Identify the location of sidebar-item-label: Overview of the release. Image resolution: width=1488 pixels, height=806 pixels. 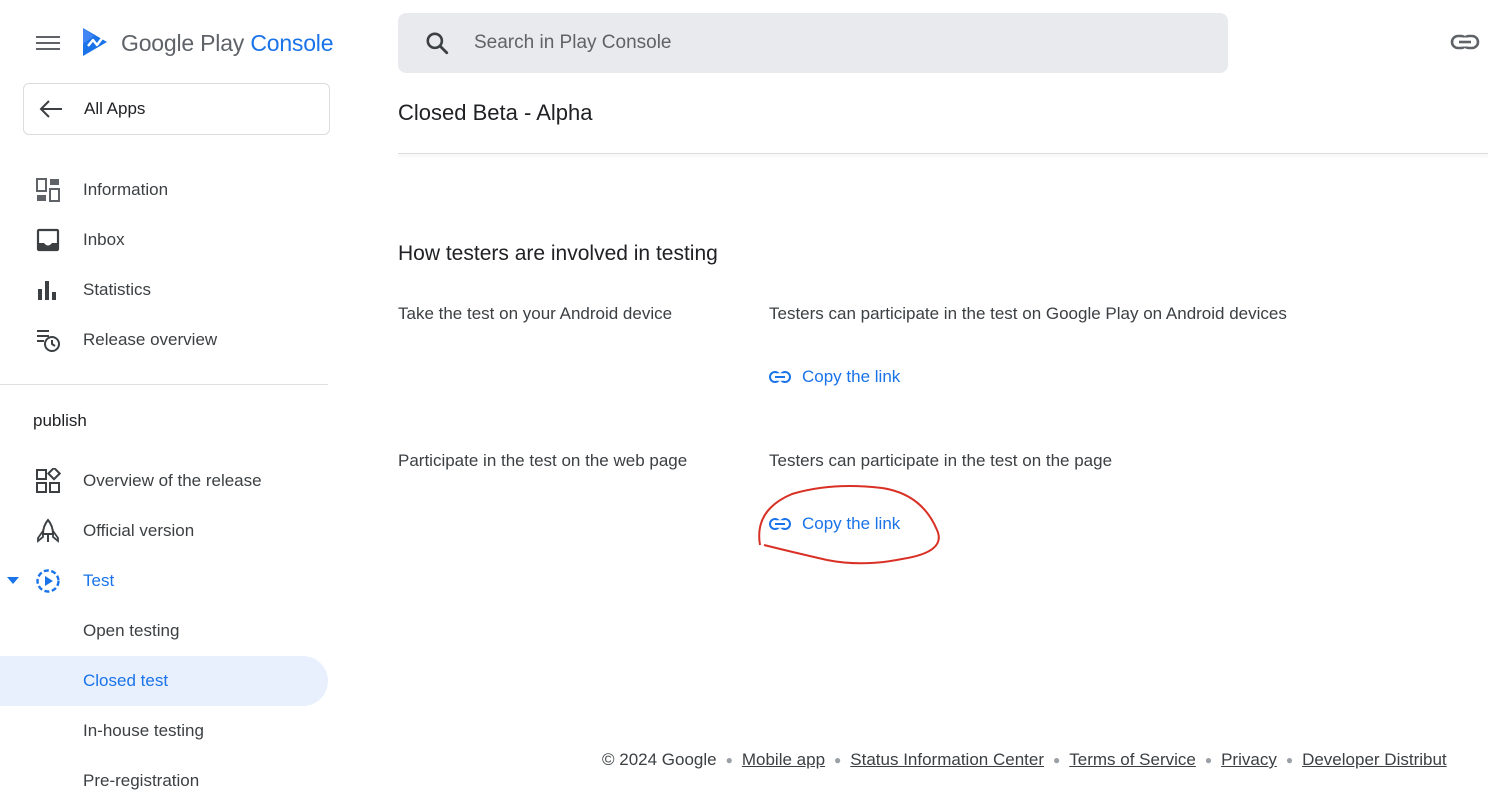
(172, 480).